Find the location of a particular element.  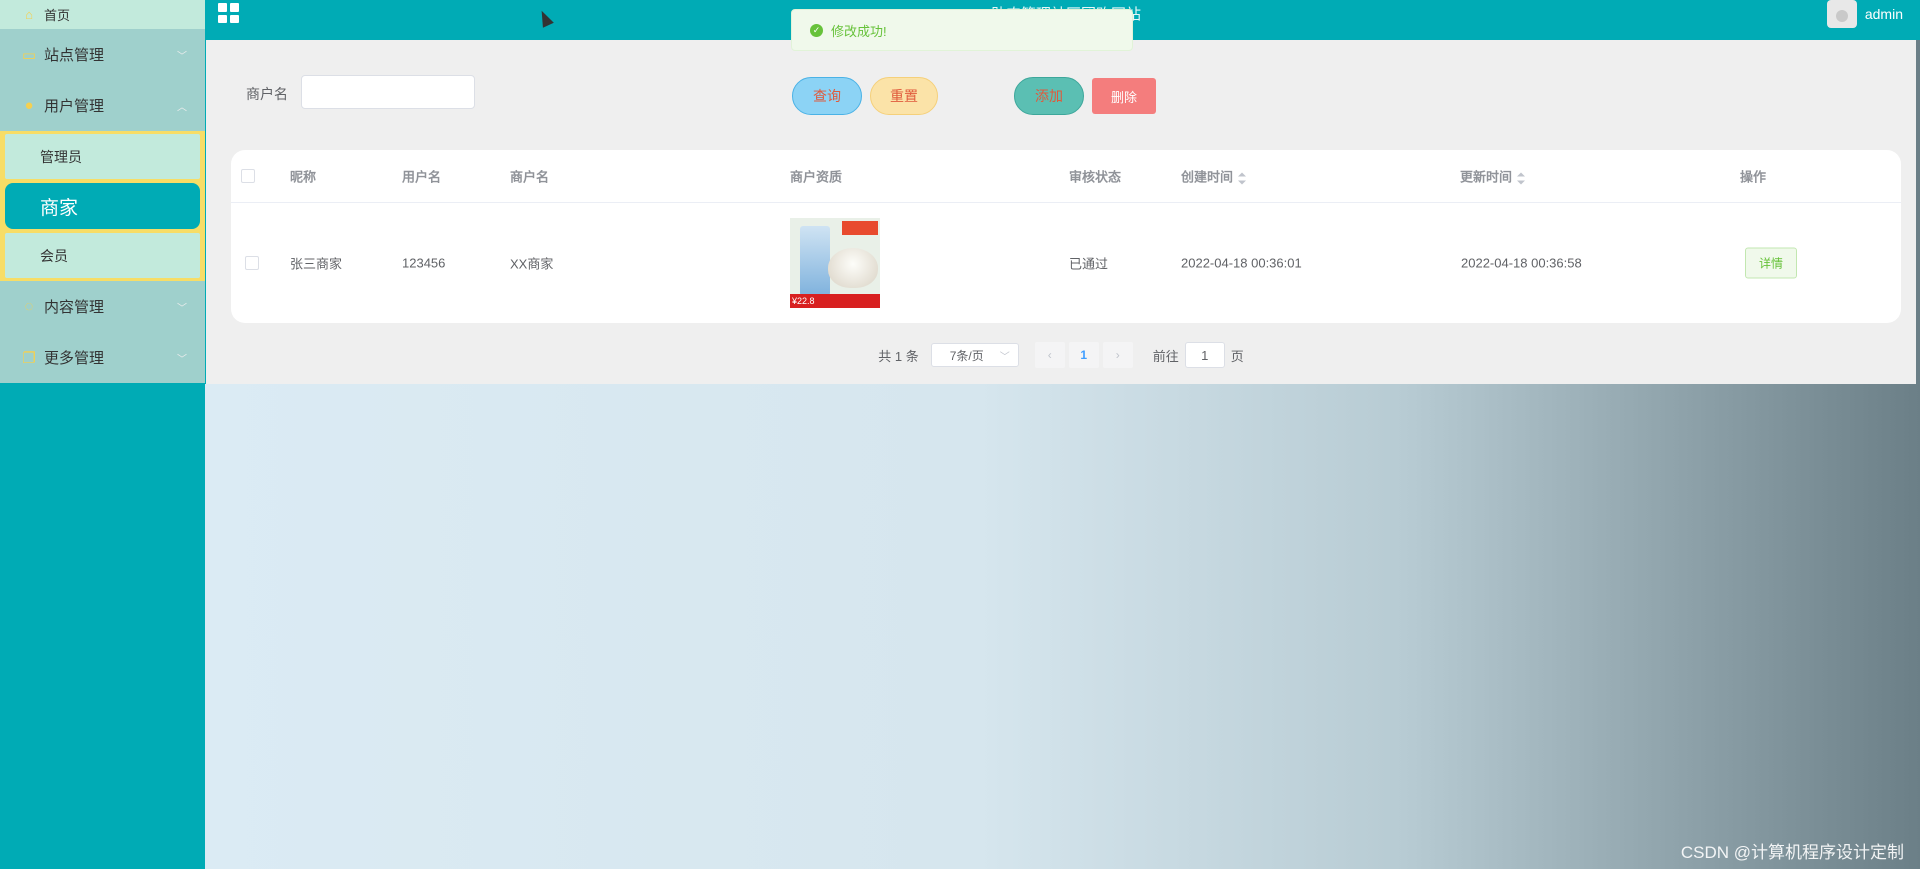

query-button: 查询 is located at coordinates (827, 96).